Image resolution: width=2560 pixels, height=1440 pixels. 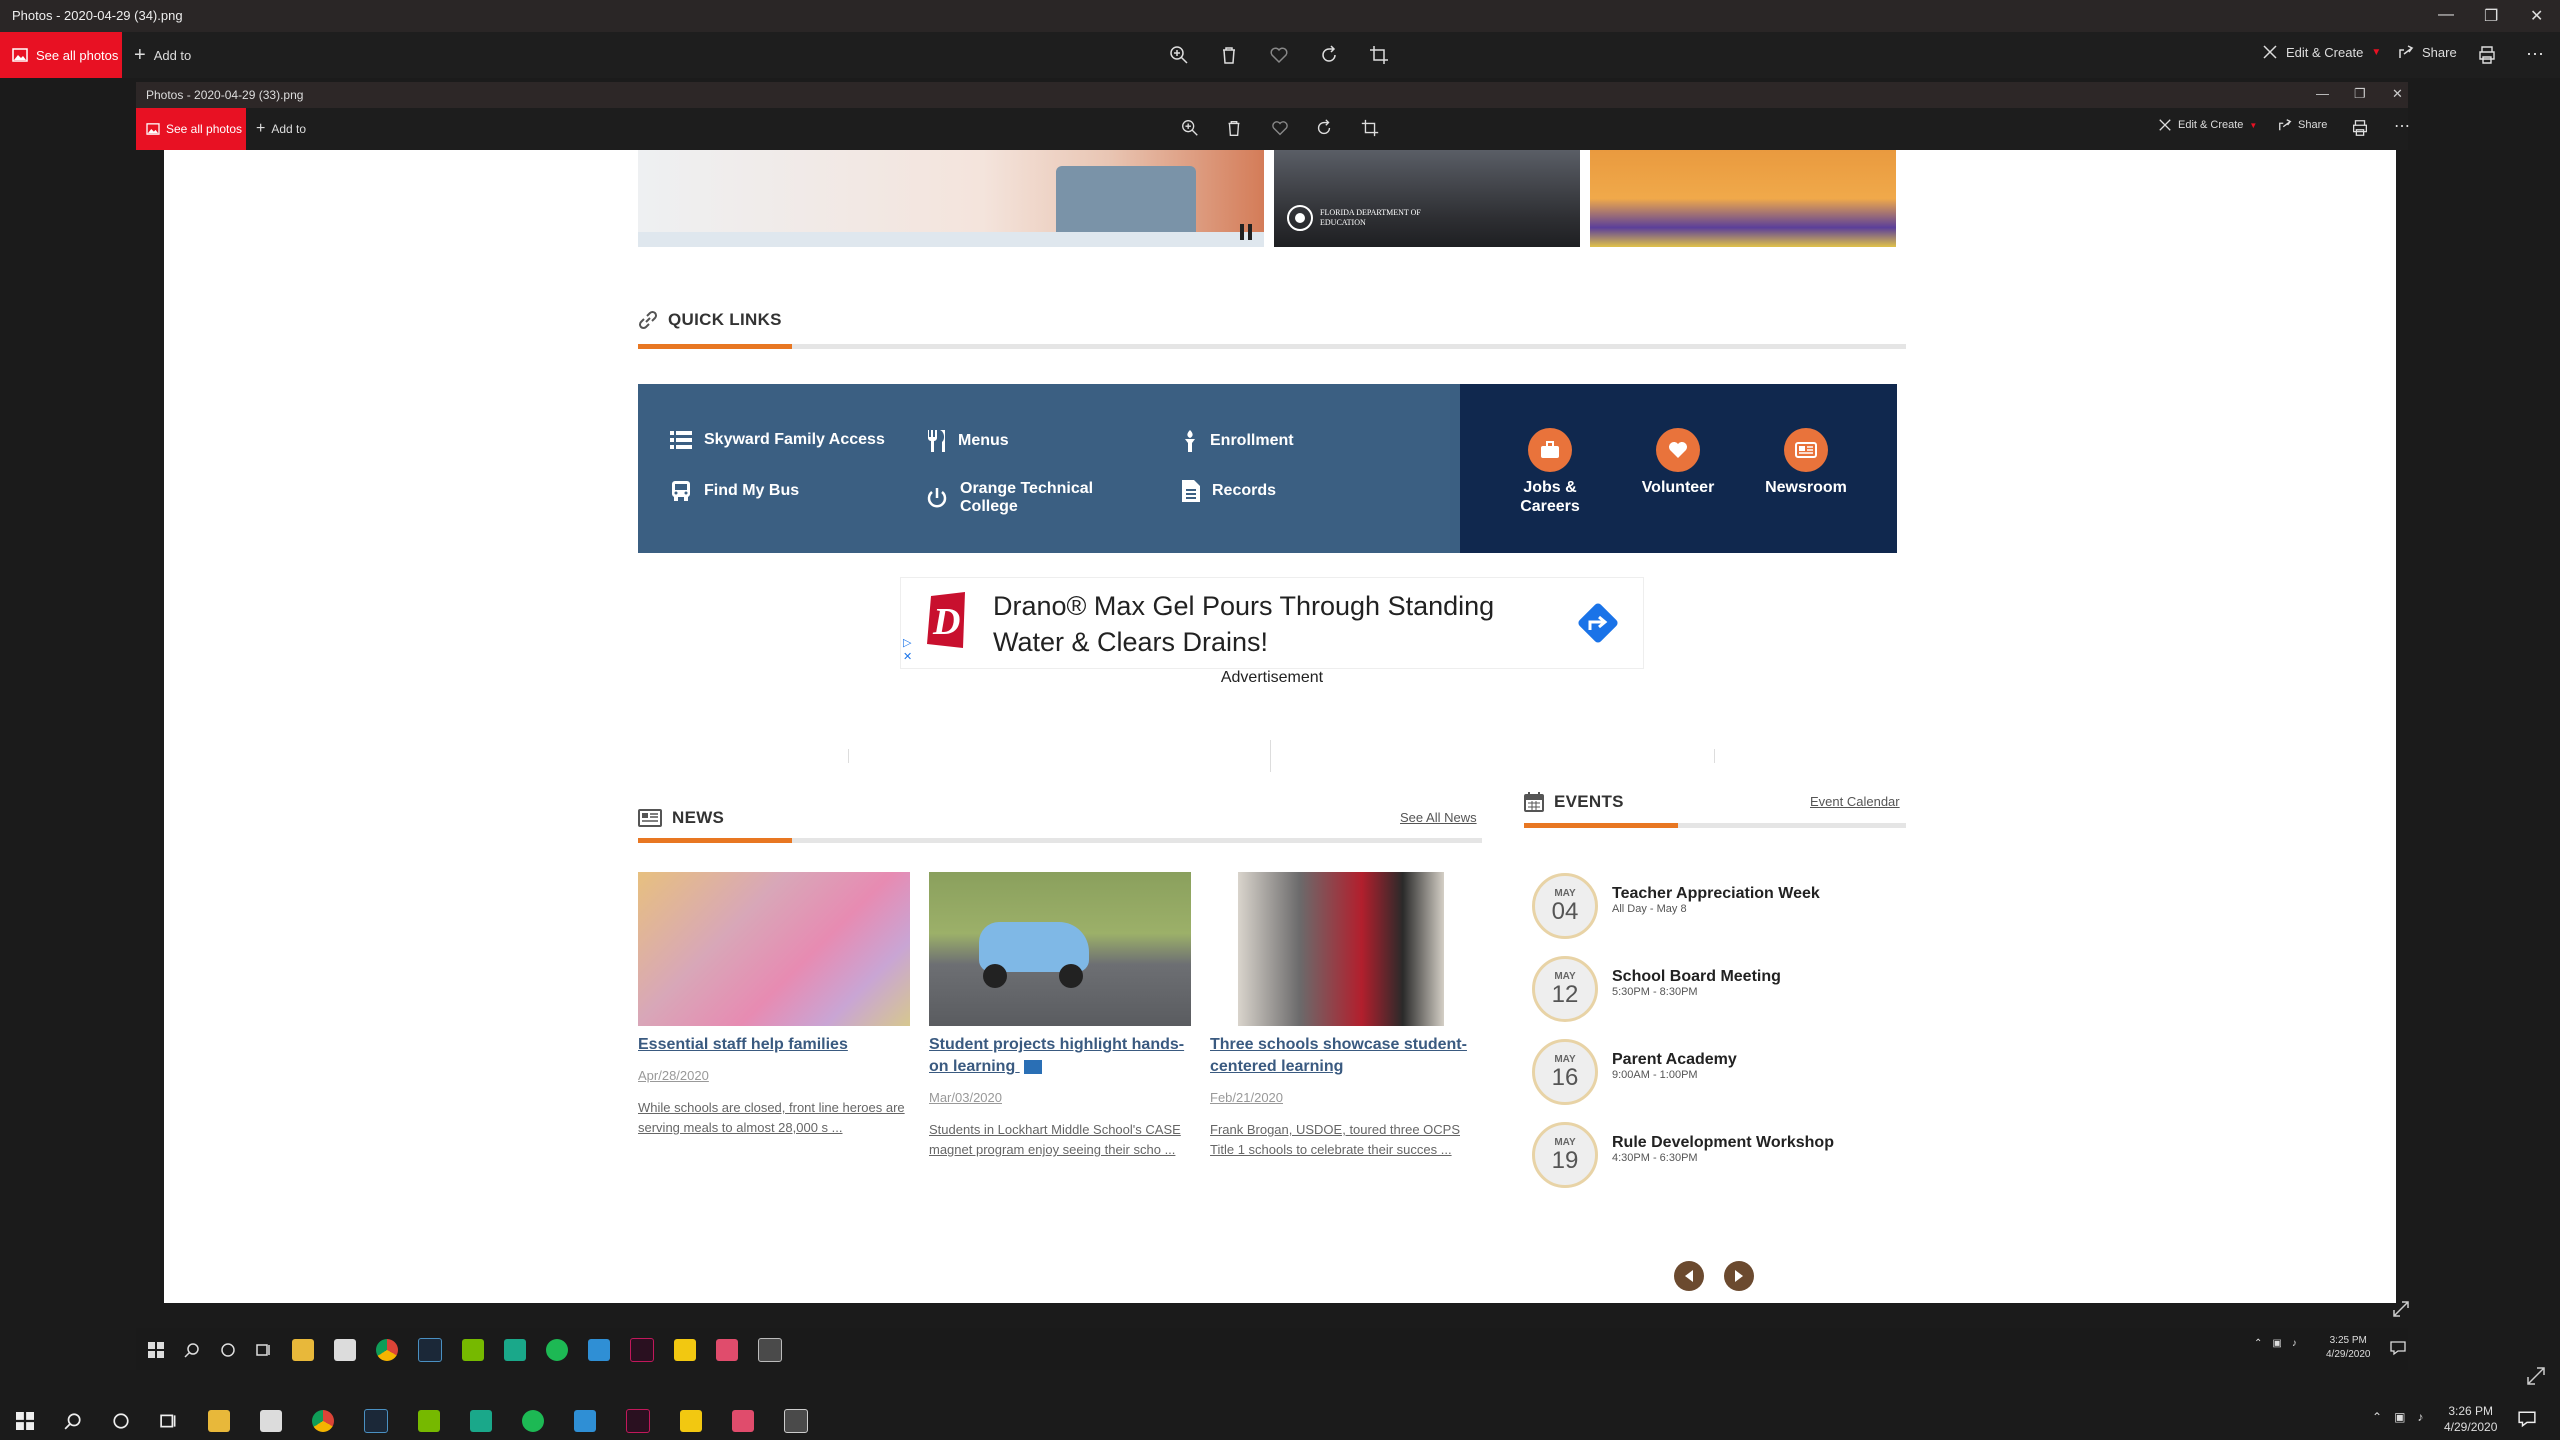 I want to click on rotate-icon, so click(x=1329, y=55).